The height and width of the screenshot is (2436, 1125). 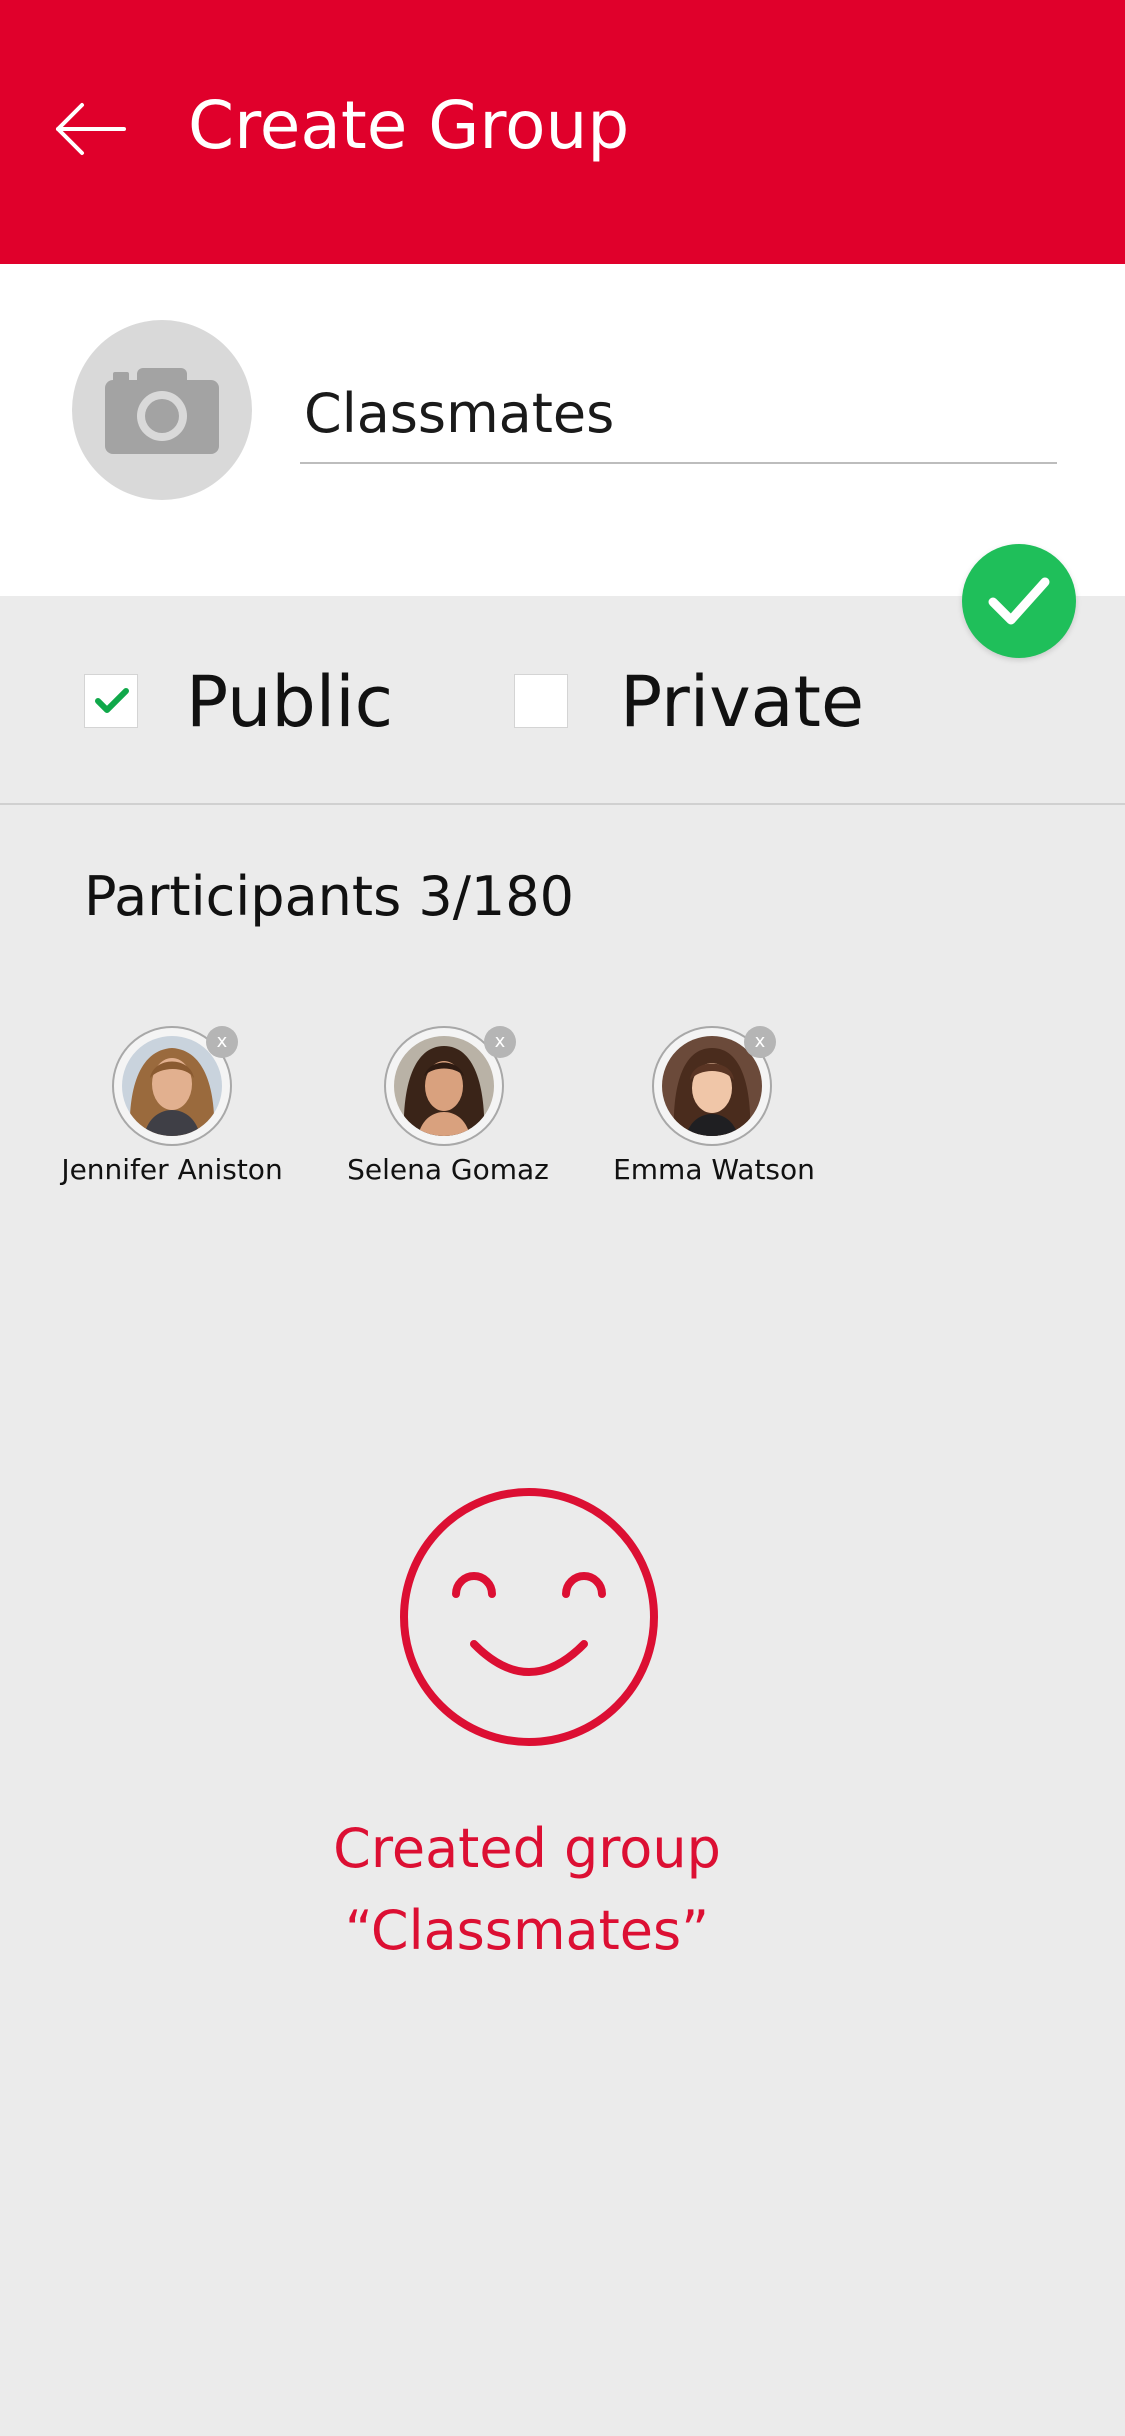 What do you see at coordinates (742, 702) in the screenshot?
I see `private-label: Private` at bounding box center [742, 702].